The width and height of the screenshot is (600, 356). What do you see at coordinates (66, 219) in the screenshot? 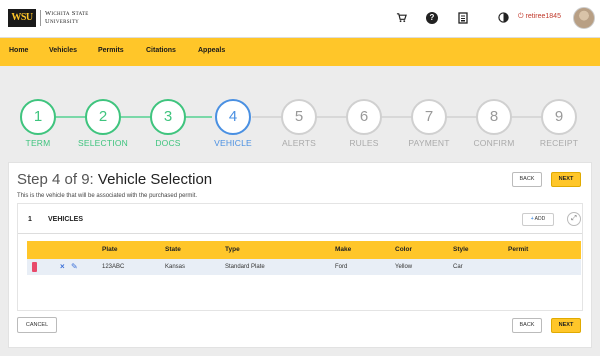
I see `section-title: VEHICLES` at bounding box center [66, 219].